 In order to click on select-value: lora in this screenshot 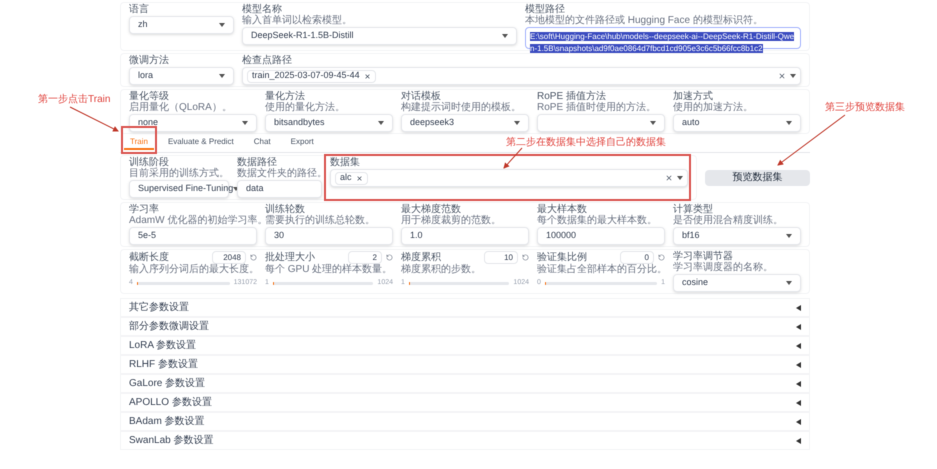, I will do `click(146, 75)`.